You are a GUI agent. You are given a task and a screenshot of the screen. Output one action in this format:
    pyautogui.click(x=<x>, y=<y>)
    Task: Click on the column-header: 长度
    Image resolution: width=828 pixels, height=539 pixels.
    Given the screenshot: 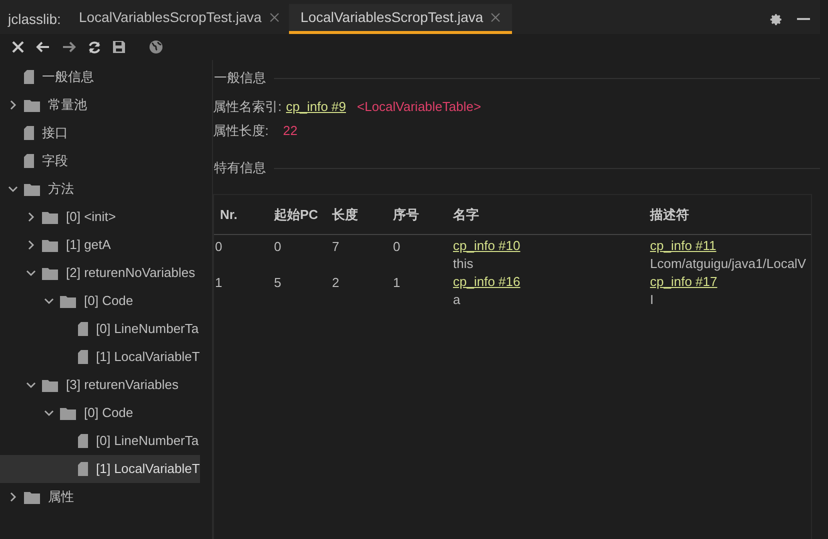 What is the action you would take?
    pyautogui.click(x=345, y=215)
    